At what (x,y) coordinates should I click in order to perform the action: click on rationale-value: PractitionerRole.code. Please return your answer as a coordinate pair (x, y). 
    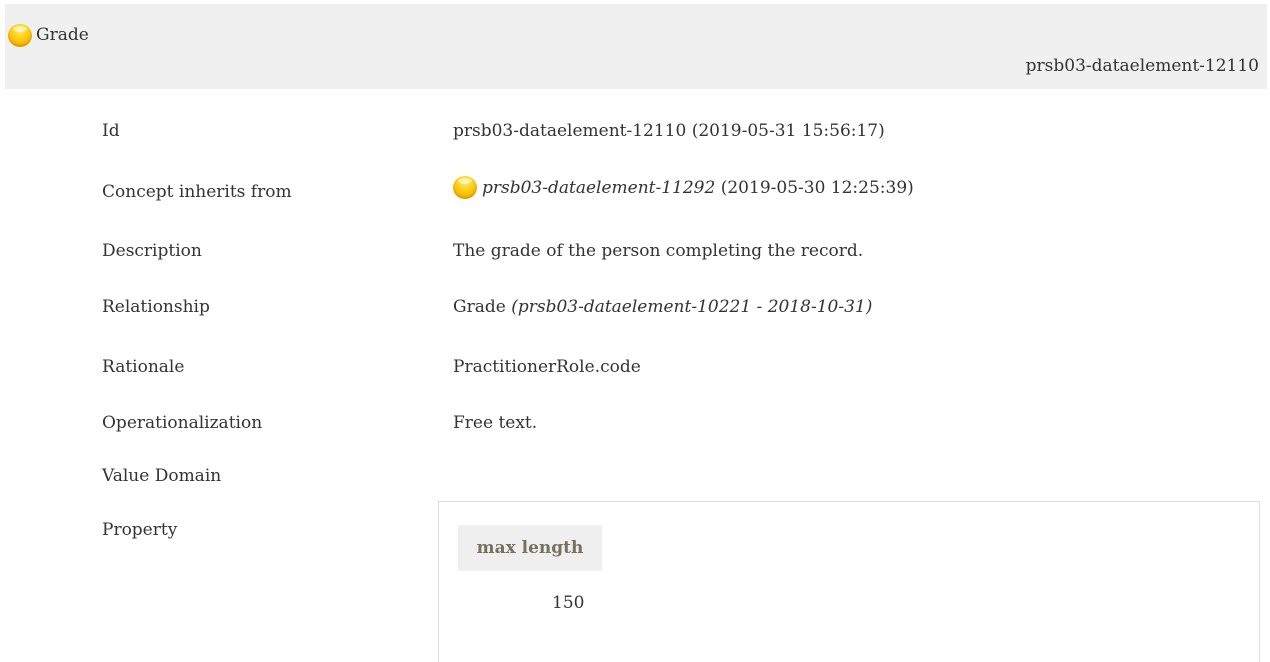
    Looking at the image, I should click on (547, 367).